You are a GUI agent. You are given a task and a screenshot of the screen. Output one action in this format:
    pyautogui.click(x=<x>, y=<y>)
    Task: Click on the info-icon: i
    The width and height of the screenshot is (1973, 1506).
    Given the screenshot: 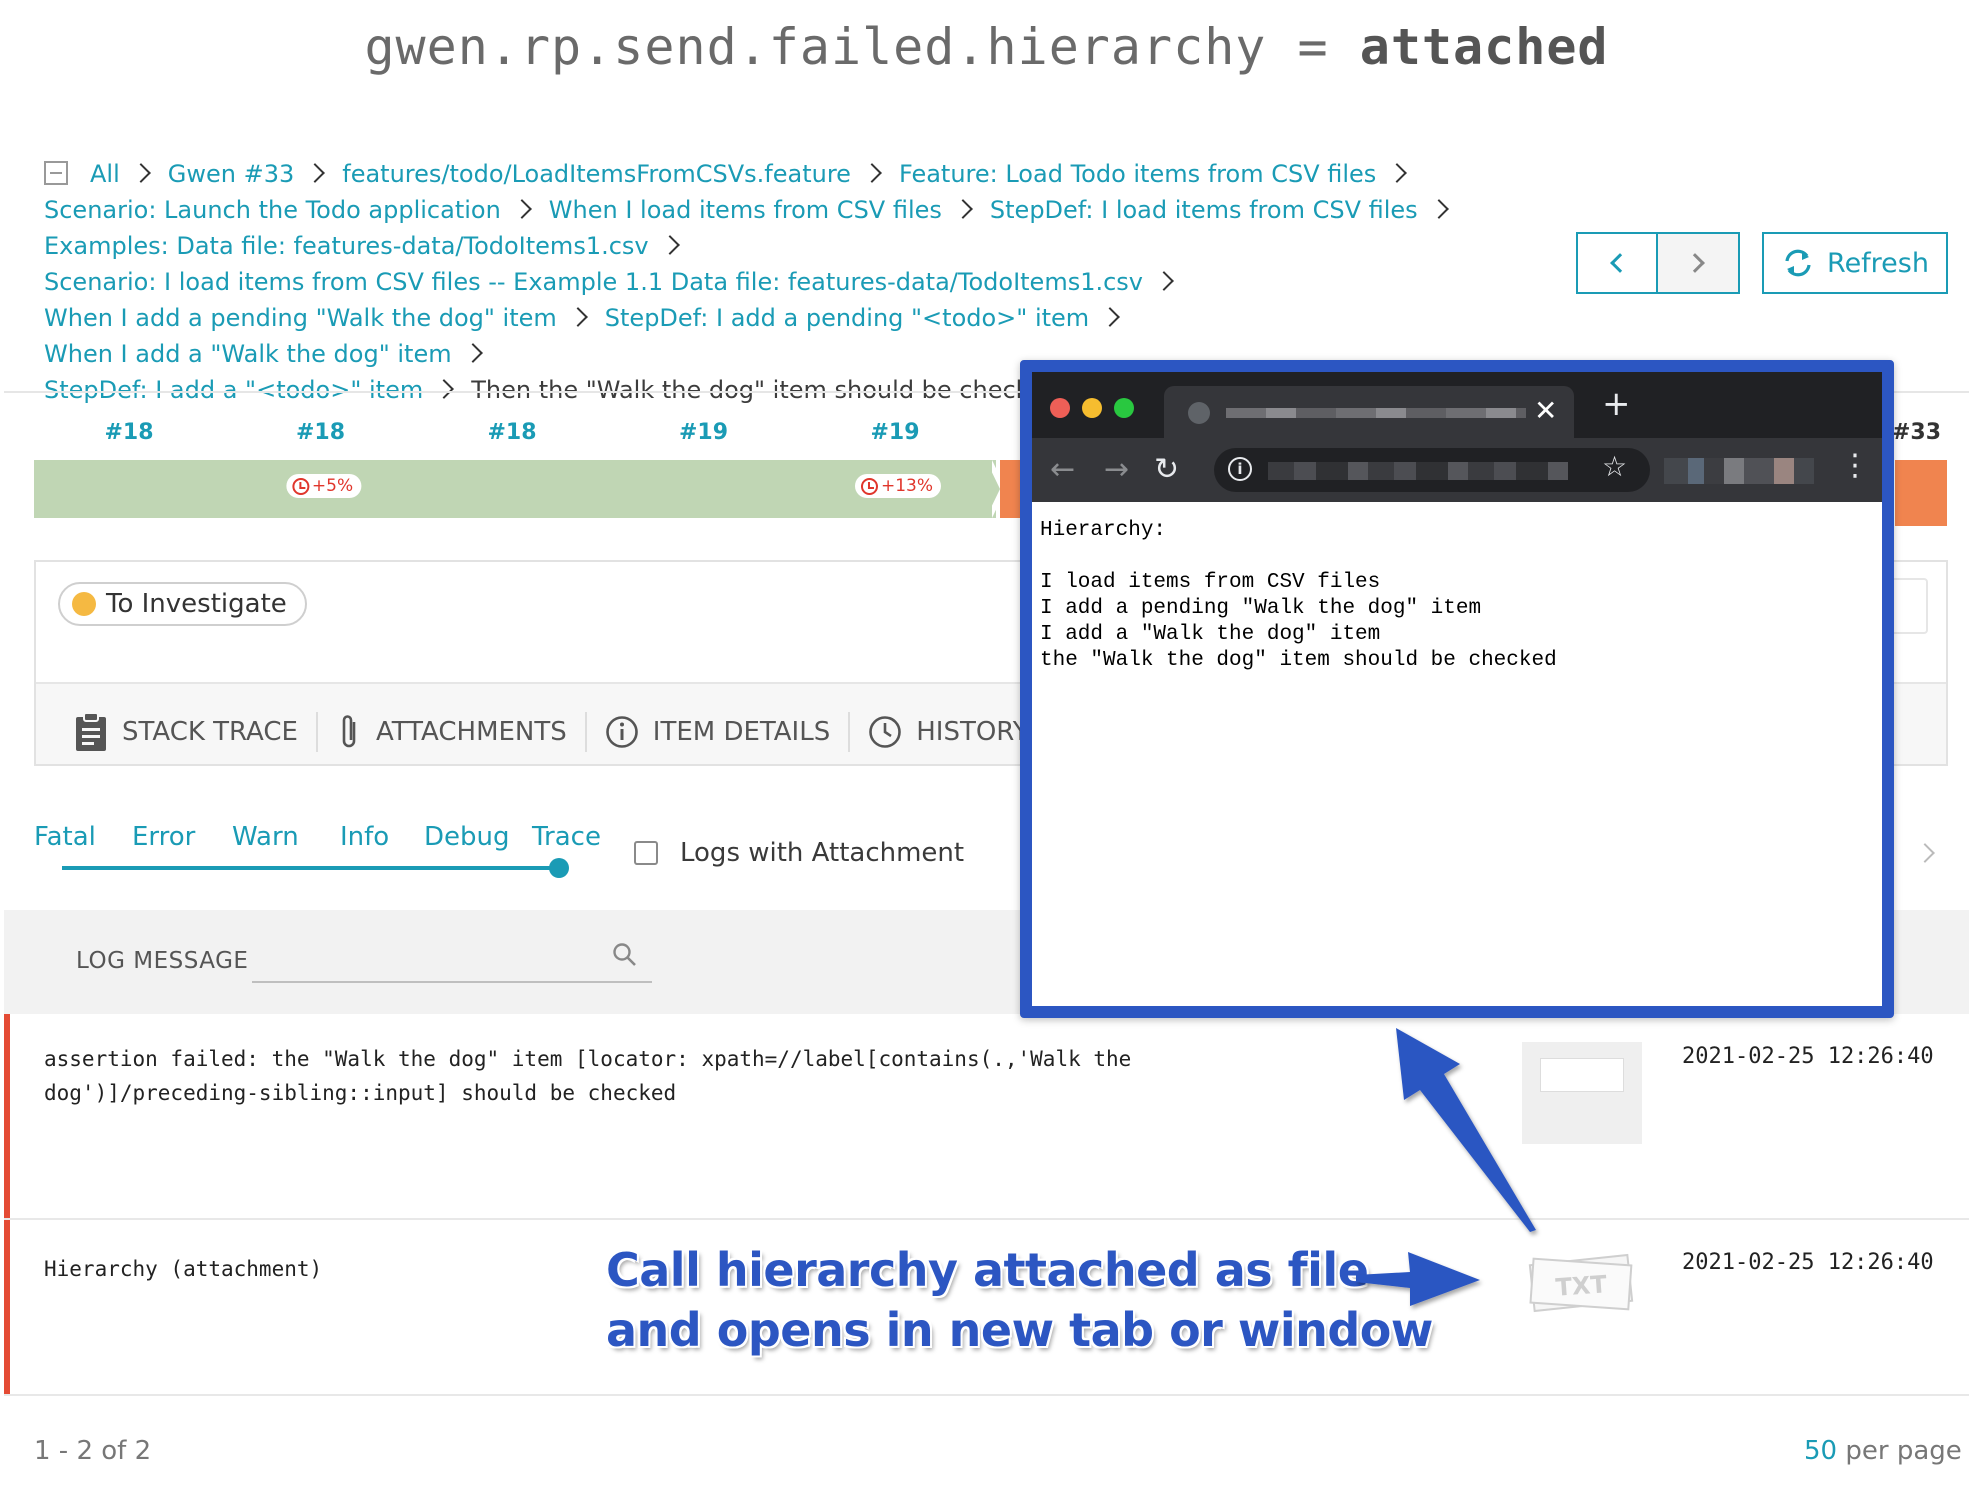 What is the action you would take?
    pyautogui.click(x=1240, y=469)
    